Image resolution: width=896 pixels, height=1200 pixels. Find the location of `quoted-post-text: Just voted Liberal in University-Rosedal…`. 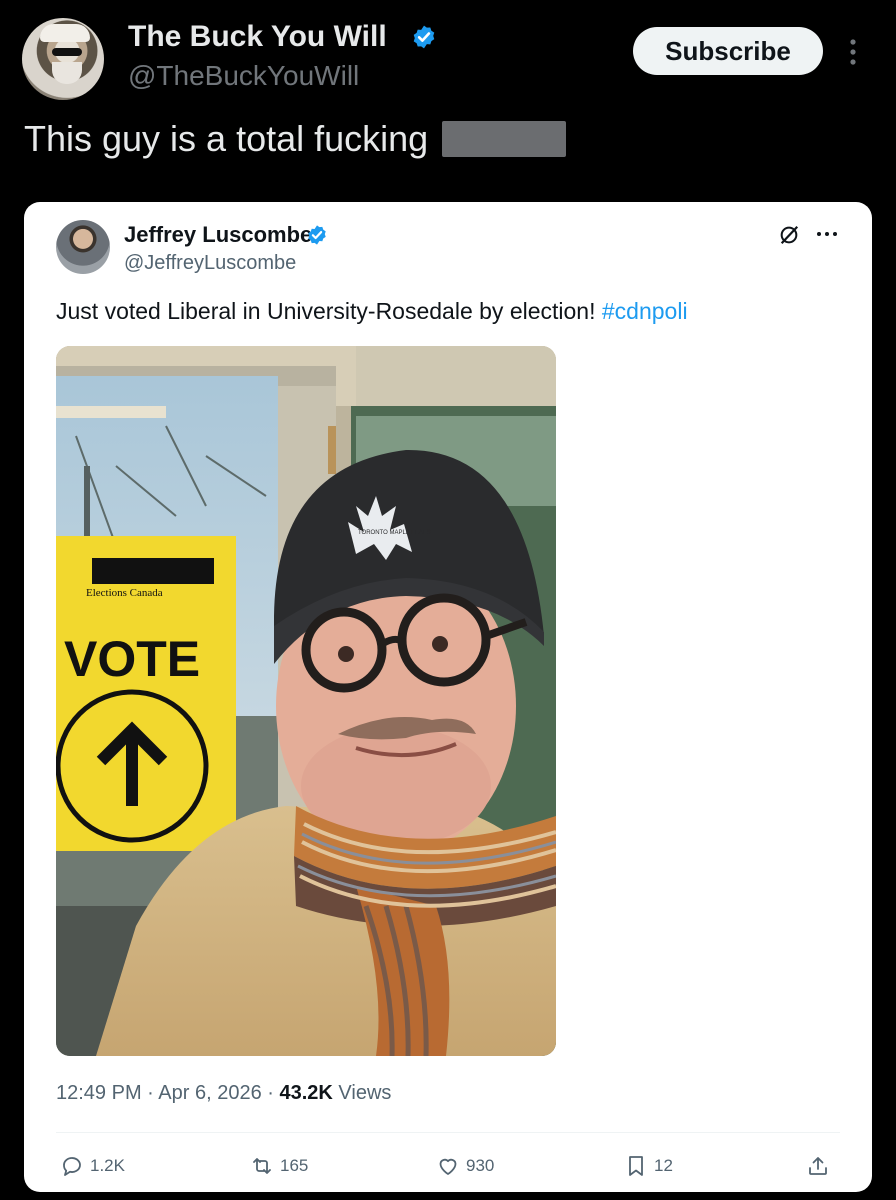

quoted-post-text: Just voted Liberal in University-Rosedal… is located at coordinates (372, 311).